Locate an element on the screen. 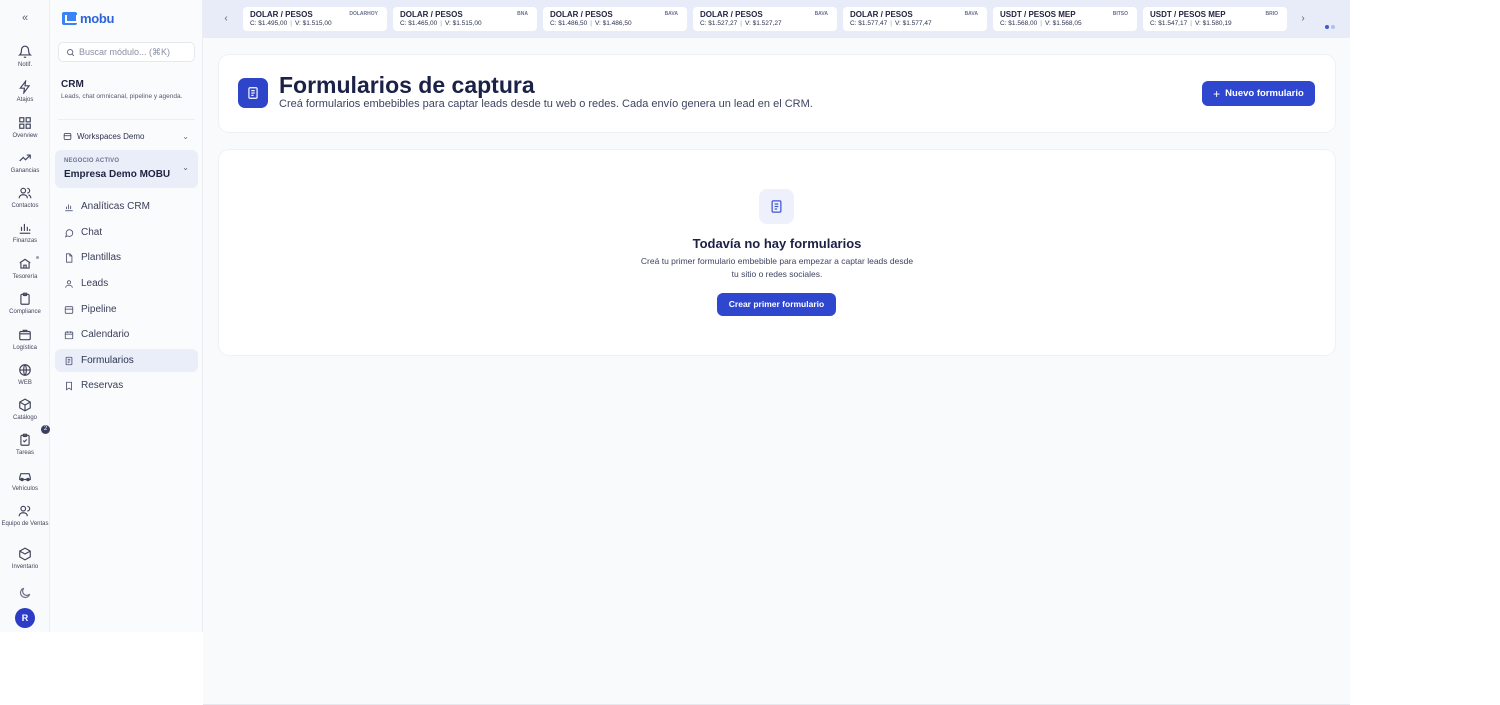 Image resolution: width=1500 pixels, height=705 pixels. calendar-icon is located at coordinates (69, 334).